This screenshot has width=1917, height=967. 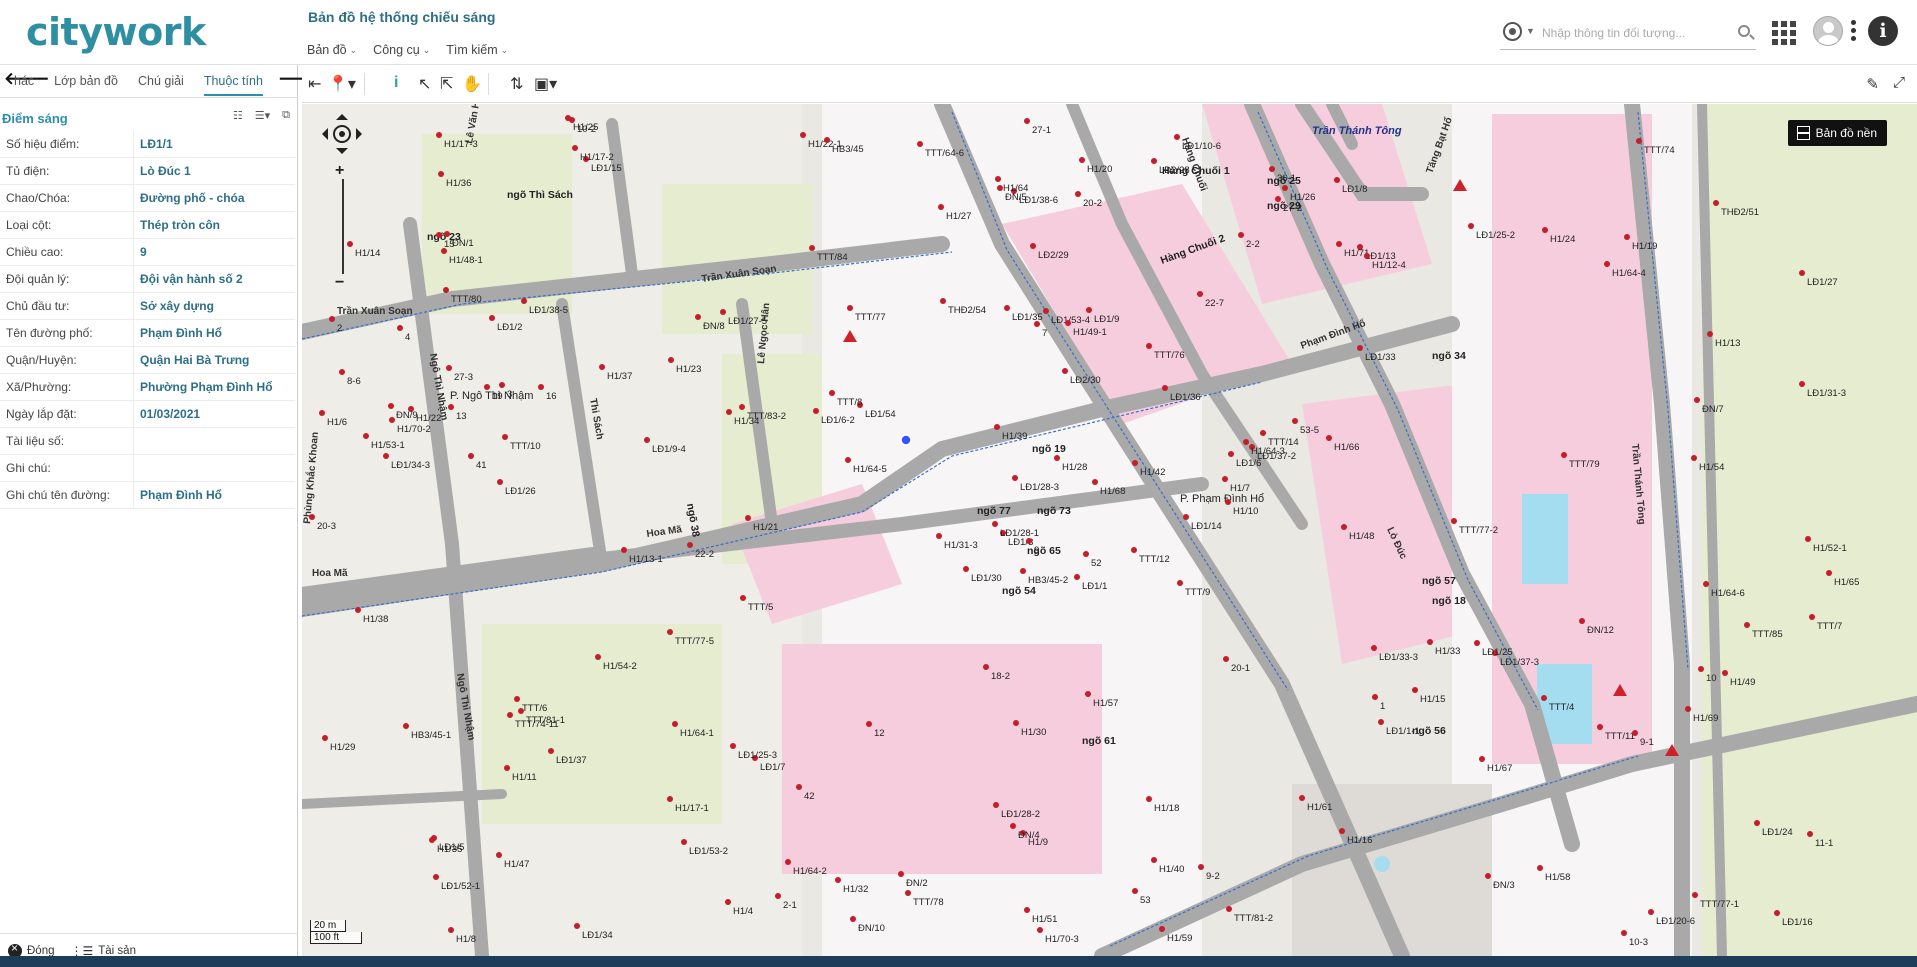 What do you see at coordinates (516, 84) in the screenshot?
I see `sort-icon: ⇅` at bounding box center [516, 84].